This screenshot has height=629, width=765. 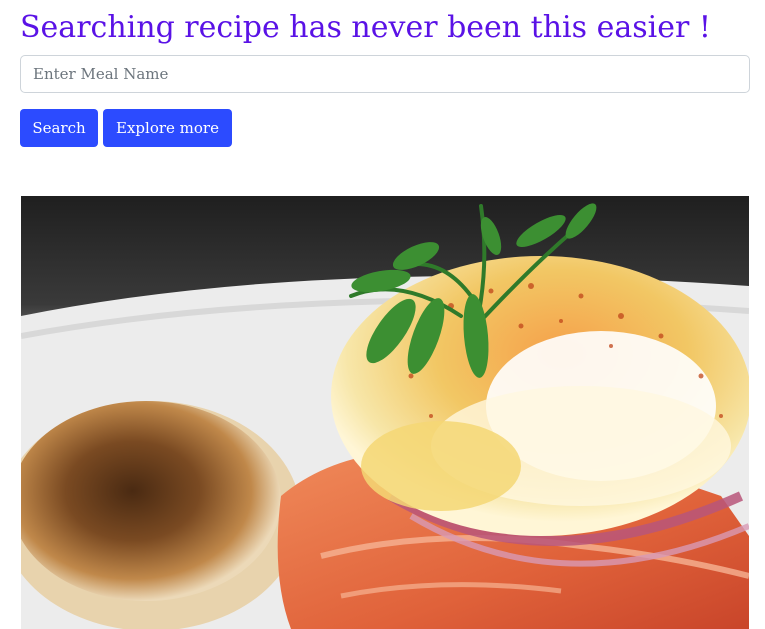 I want to click on explore-more-button: Explore more, so click(x=167, y=128).